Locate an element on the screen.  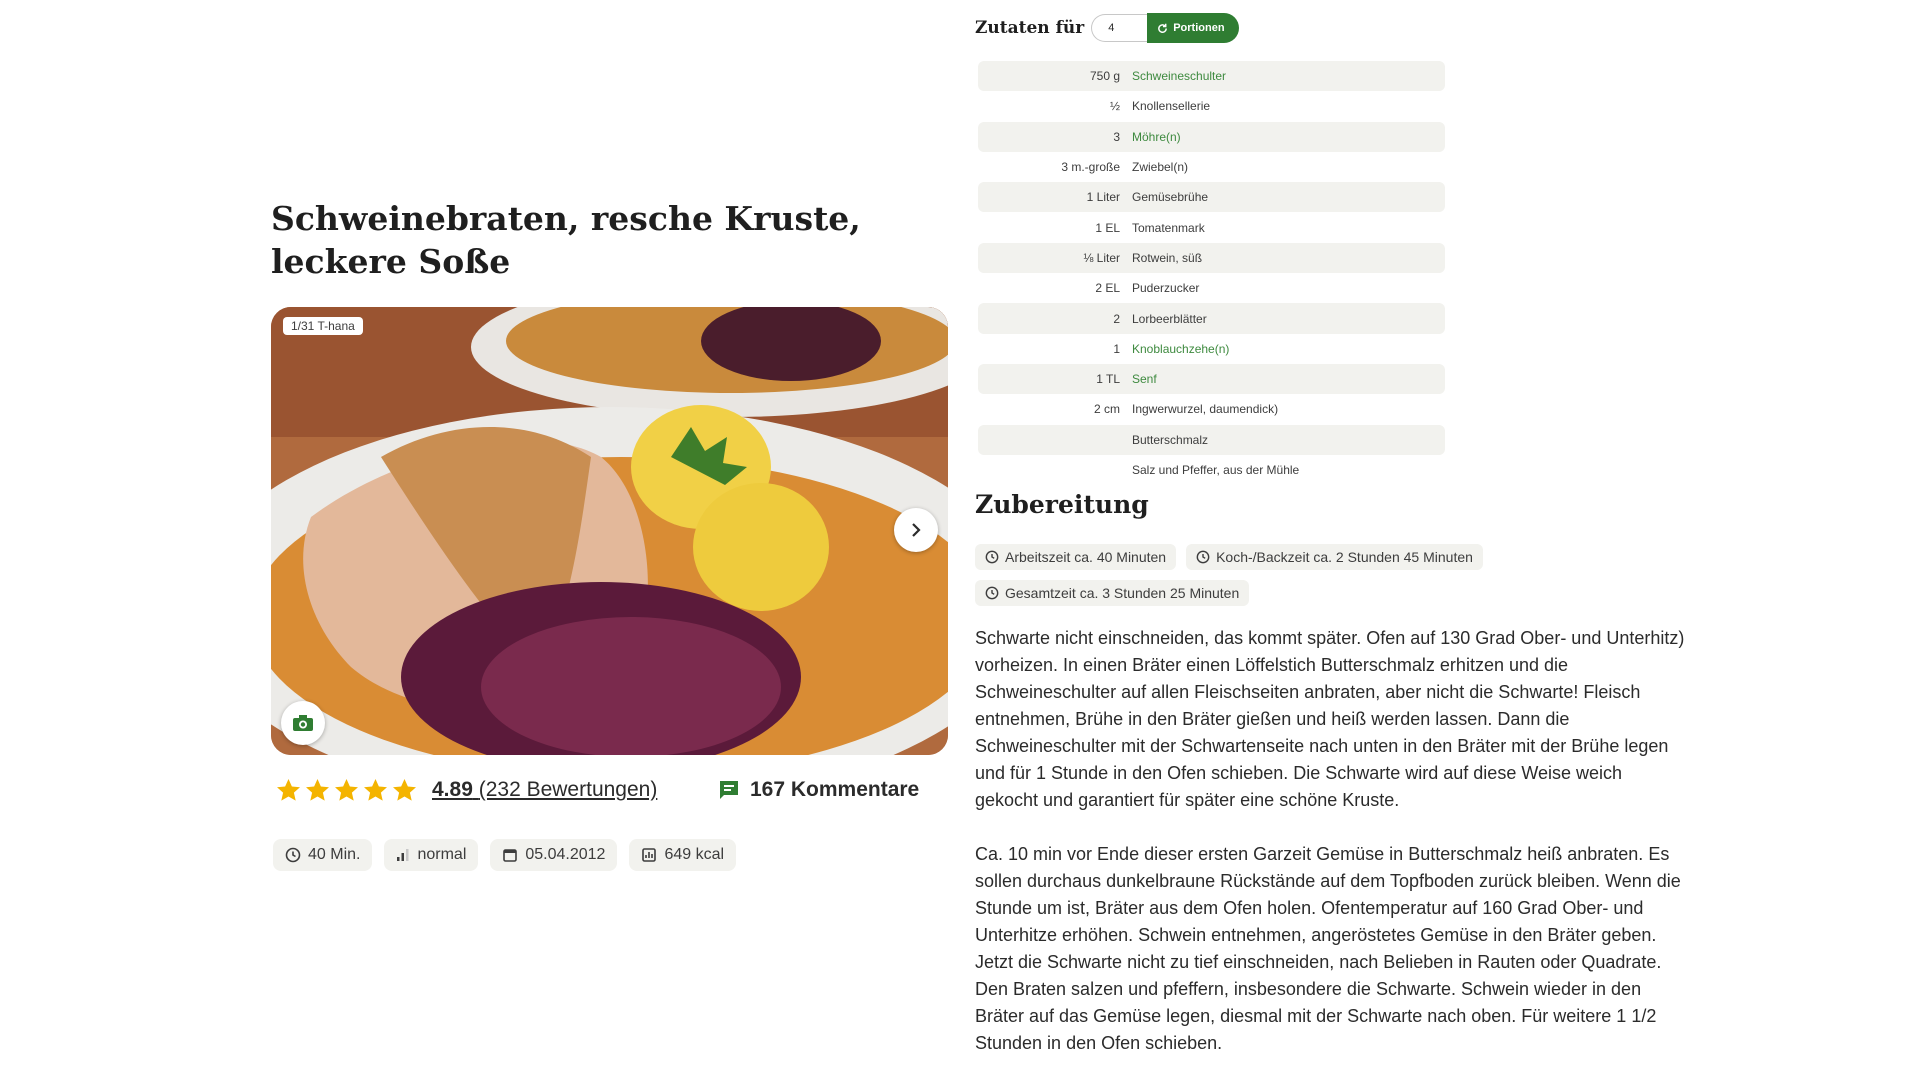
rating-stars is located at coordinates (346, 790).